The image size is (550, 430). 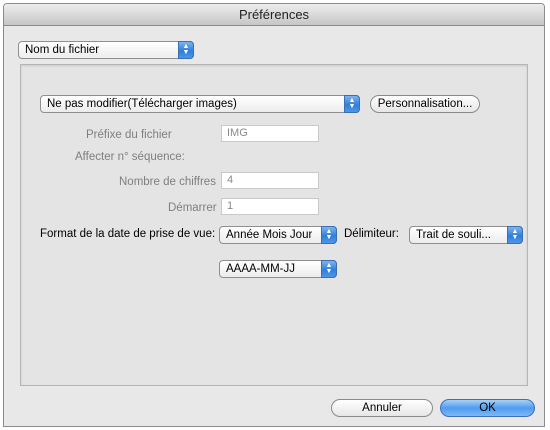 What do you see at coordinates (128, 234) in the screenshot?
I see `date-format-label: Format de la date de prise de vue:` at bounding box center [128, 234].